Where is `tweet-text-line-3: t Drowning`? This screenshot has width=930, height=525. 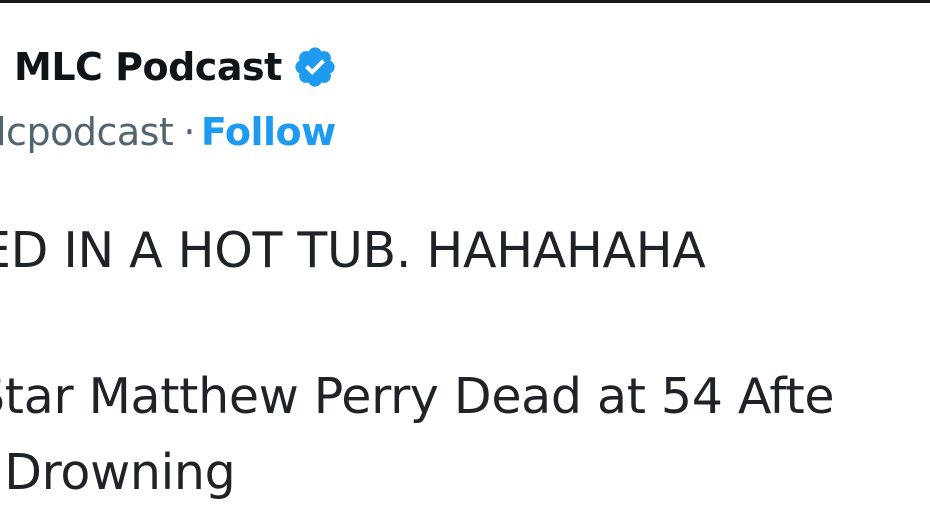
tweet-text-line-3: t Drowning is located at coordinates (118, 472).